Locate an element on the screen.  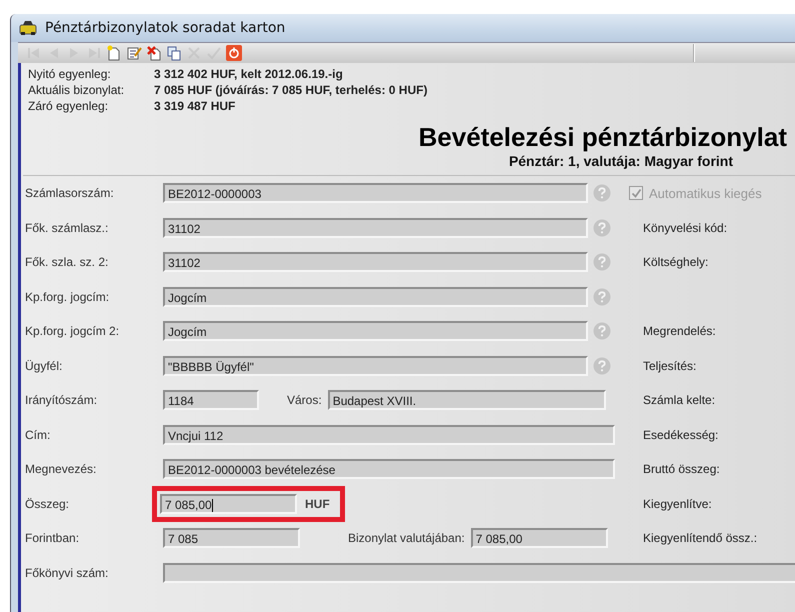
delete-document-icon is located at coordinates (154, 53).